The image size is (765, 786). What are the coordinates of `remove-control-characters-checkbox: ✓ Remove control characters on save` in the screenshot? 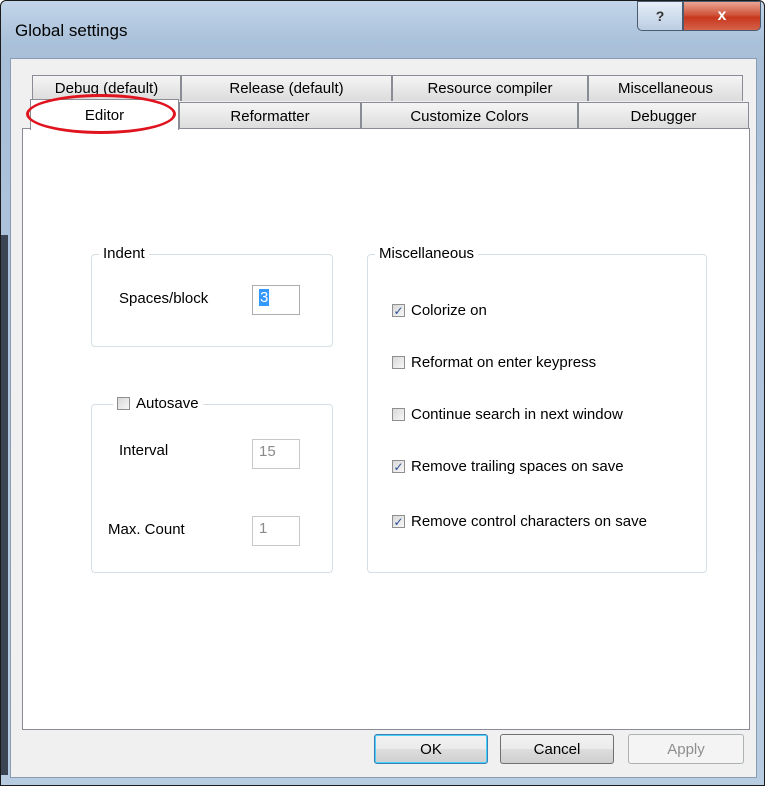 It's located at (519, 521).